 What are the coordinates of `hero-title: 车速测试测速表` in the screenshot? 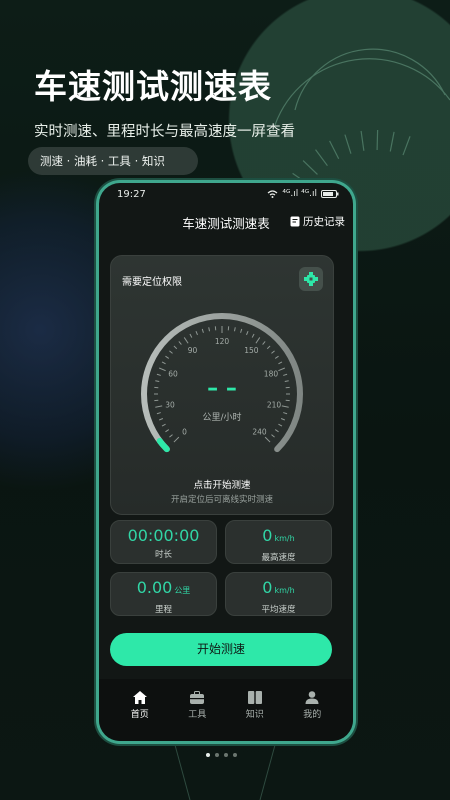 It's located at (153, 86).